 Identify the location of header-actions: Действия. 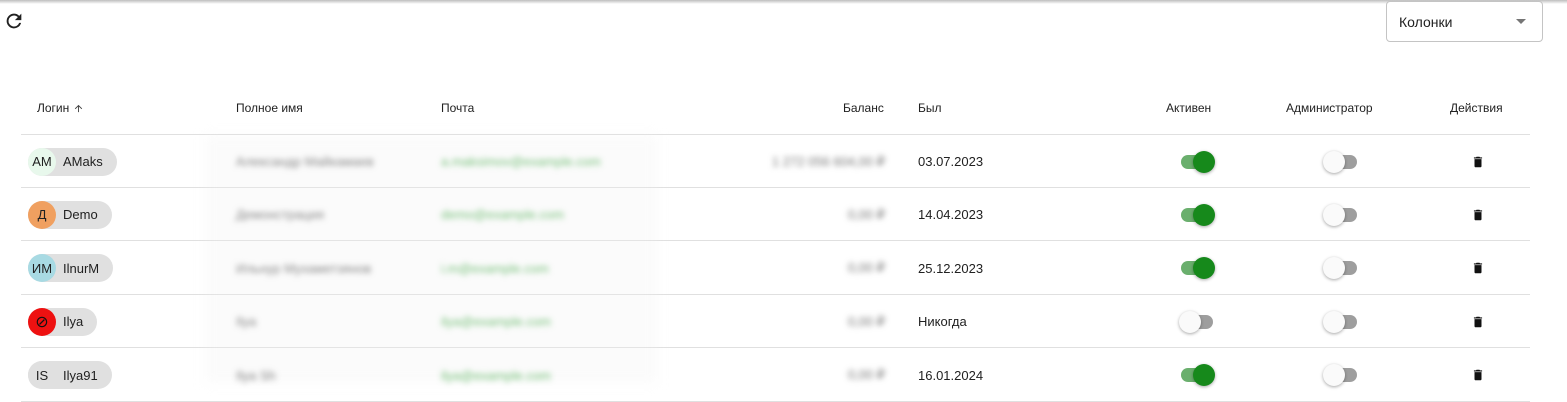
(1476, 108).